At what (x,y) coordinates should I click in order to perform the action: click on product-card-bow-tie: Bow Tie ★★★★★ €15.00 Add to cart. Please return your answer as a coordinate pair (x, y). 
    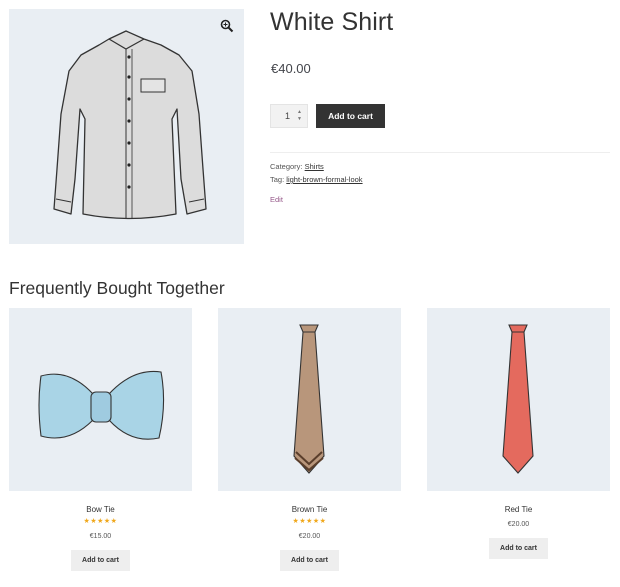
    Looking at the image, I should click on (100, 439).